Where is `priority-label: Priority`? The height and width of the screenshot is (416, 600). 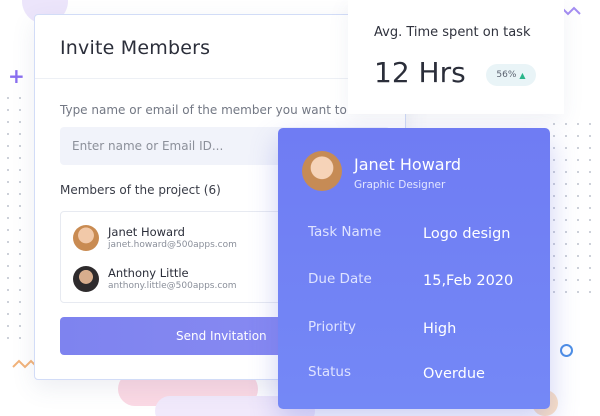 priority-label: Priority is located at coordinates (332, 327).